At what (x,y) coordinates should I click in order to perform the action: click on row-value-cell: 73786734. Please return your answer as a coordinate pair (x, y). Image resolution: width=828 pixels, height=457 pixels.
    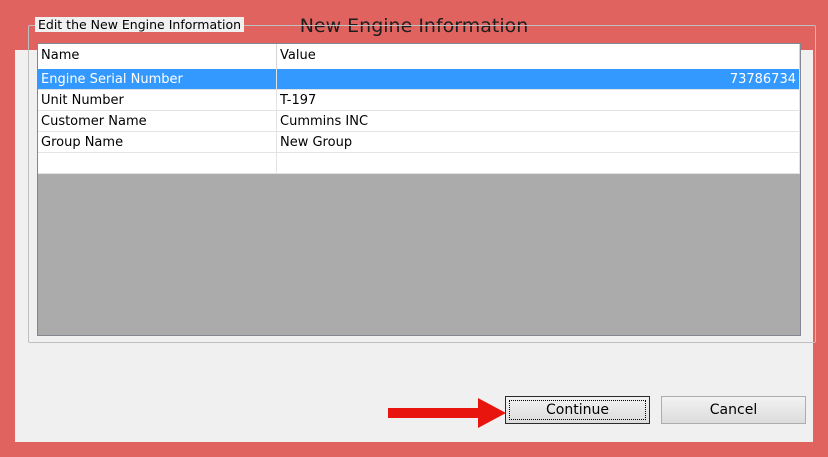
    Looking at the image, I should click on (538, 79).